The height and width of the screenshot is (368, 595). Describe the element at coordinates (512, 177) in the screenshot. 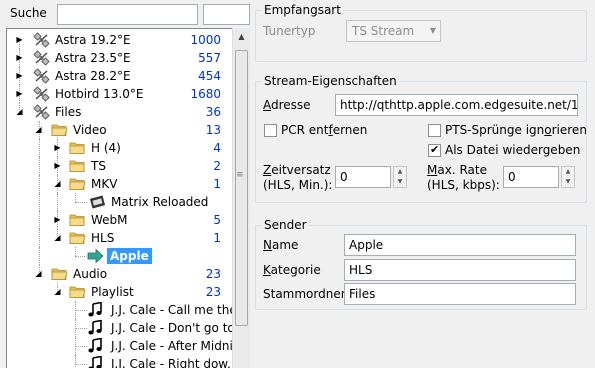

I see `max-rate-value: 0` at that location.